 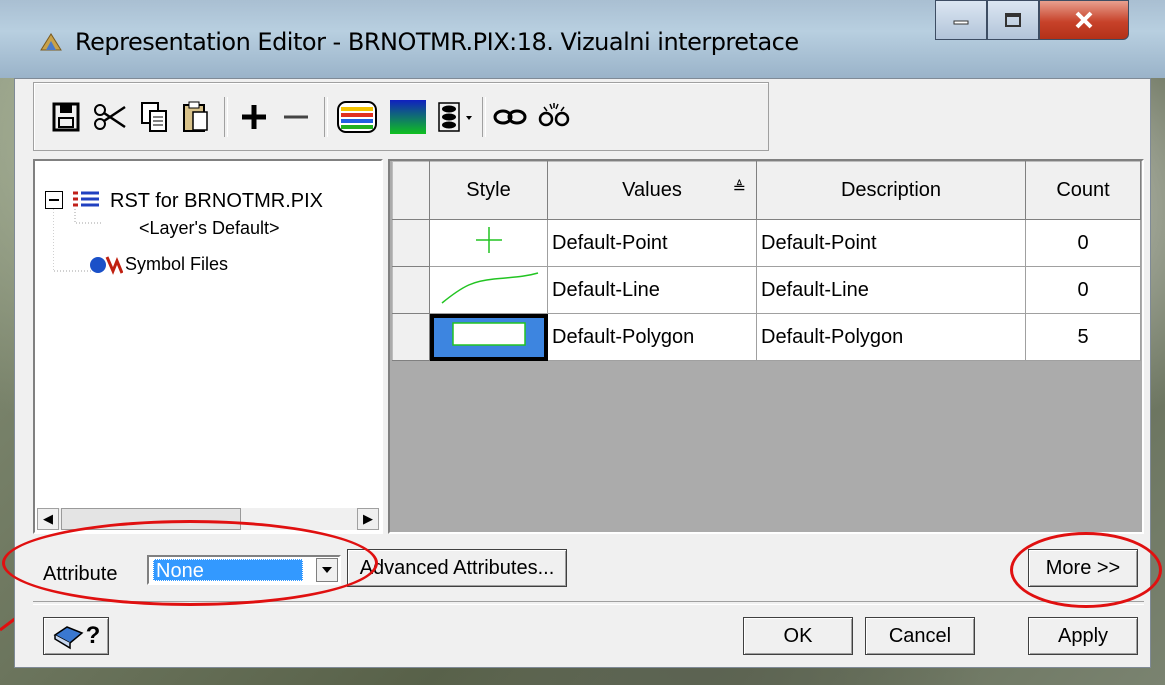 I want to click on gradient-button, so click(x=408, y=117).